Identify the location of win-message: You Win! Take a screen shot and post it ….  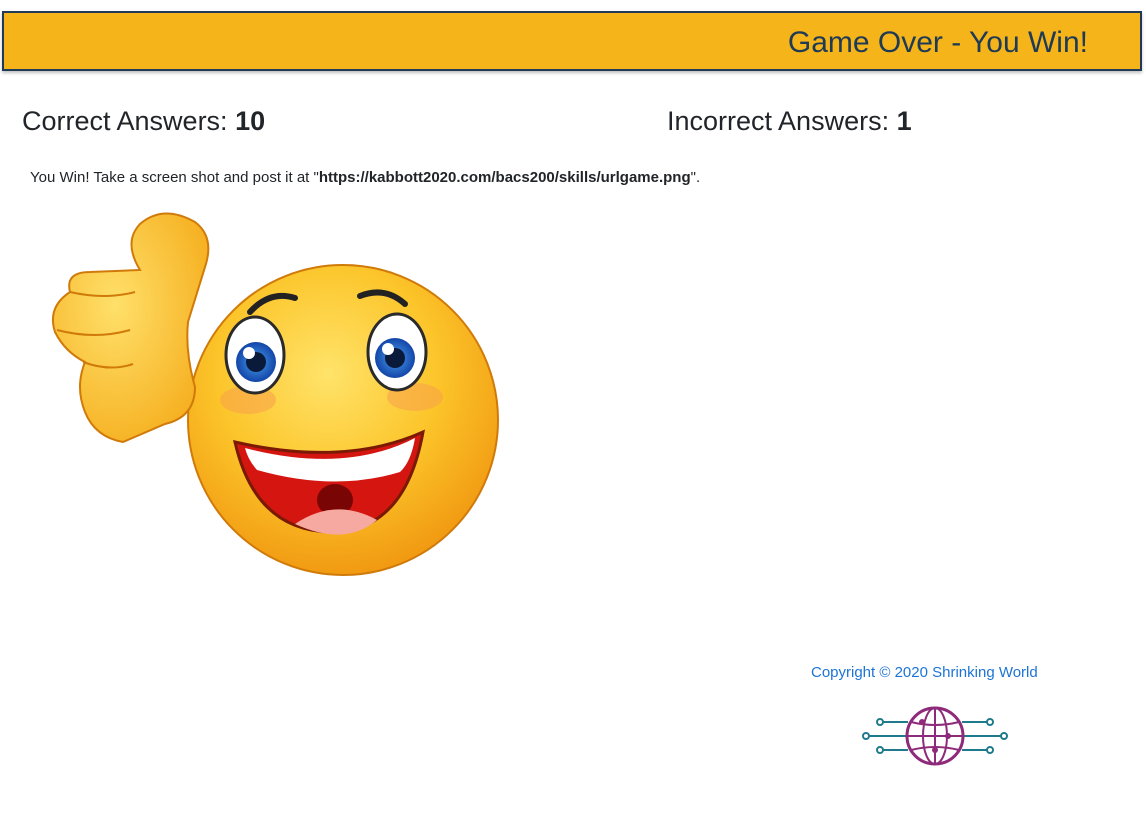
(365, 177).